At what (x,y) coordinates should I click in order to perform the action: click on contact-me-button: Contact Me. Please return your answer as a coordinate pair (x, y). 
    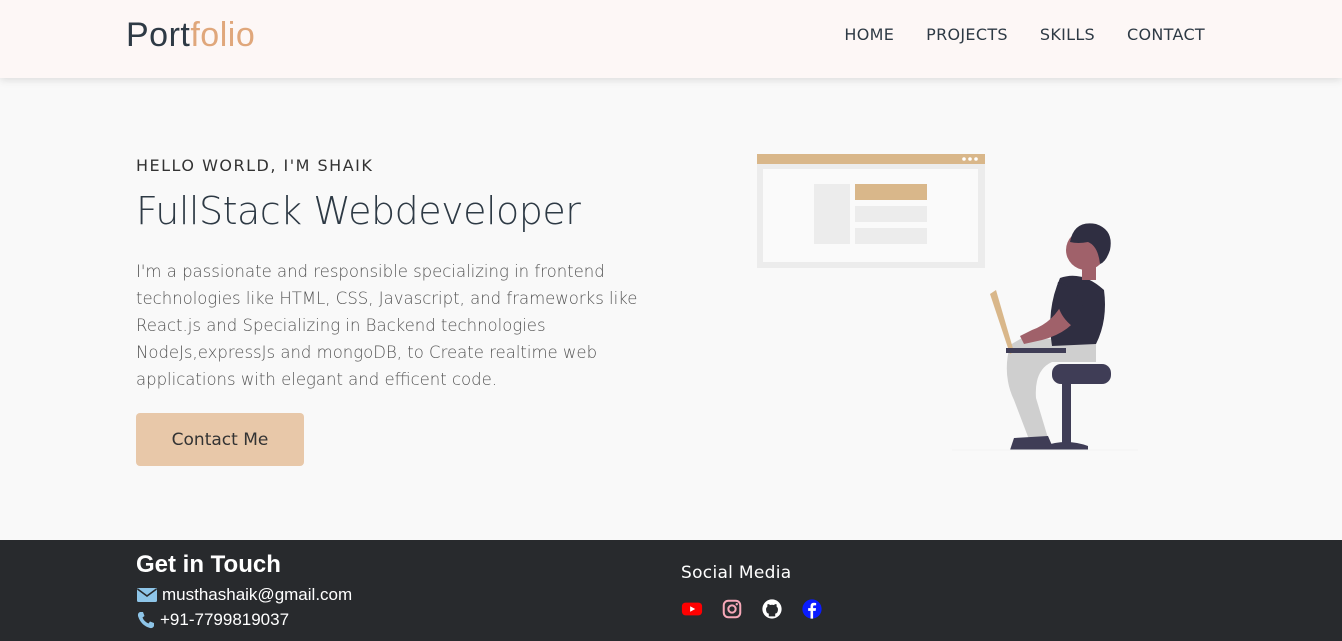
    Looking at the image, I should click on (220, 439).